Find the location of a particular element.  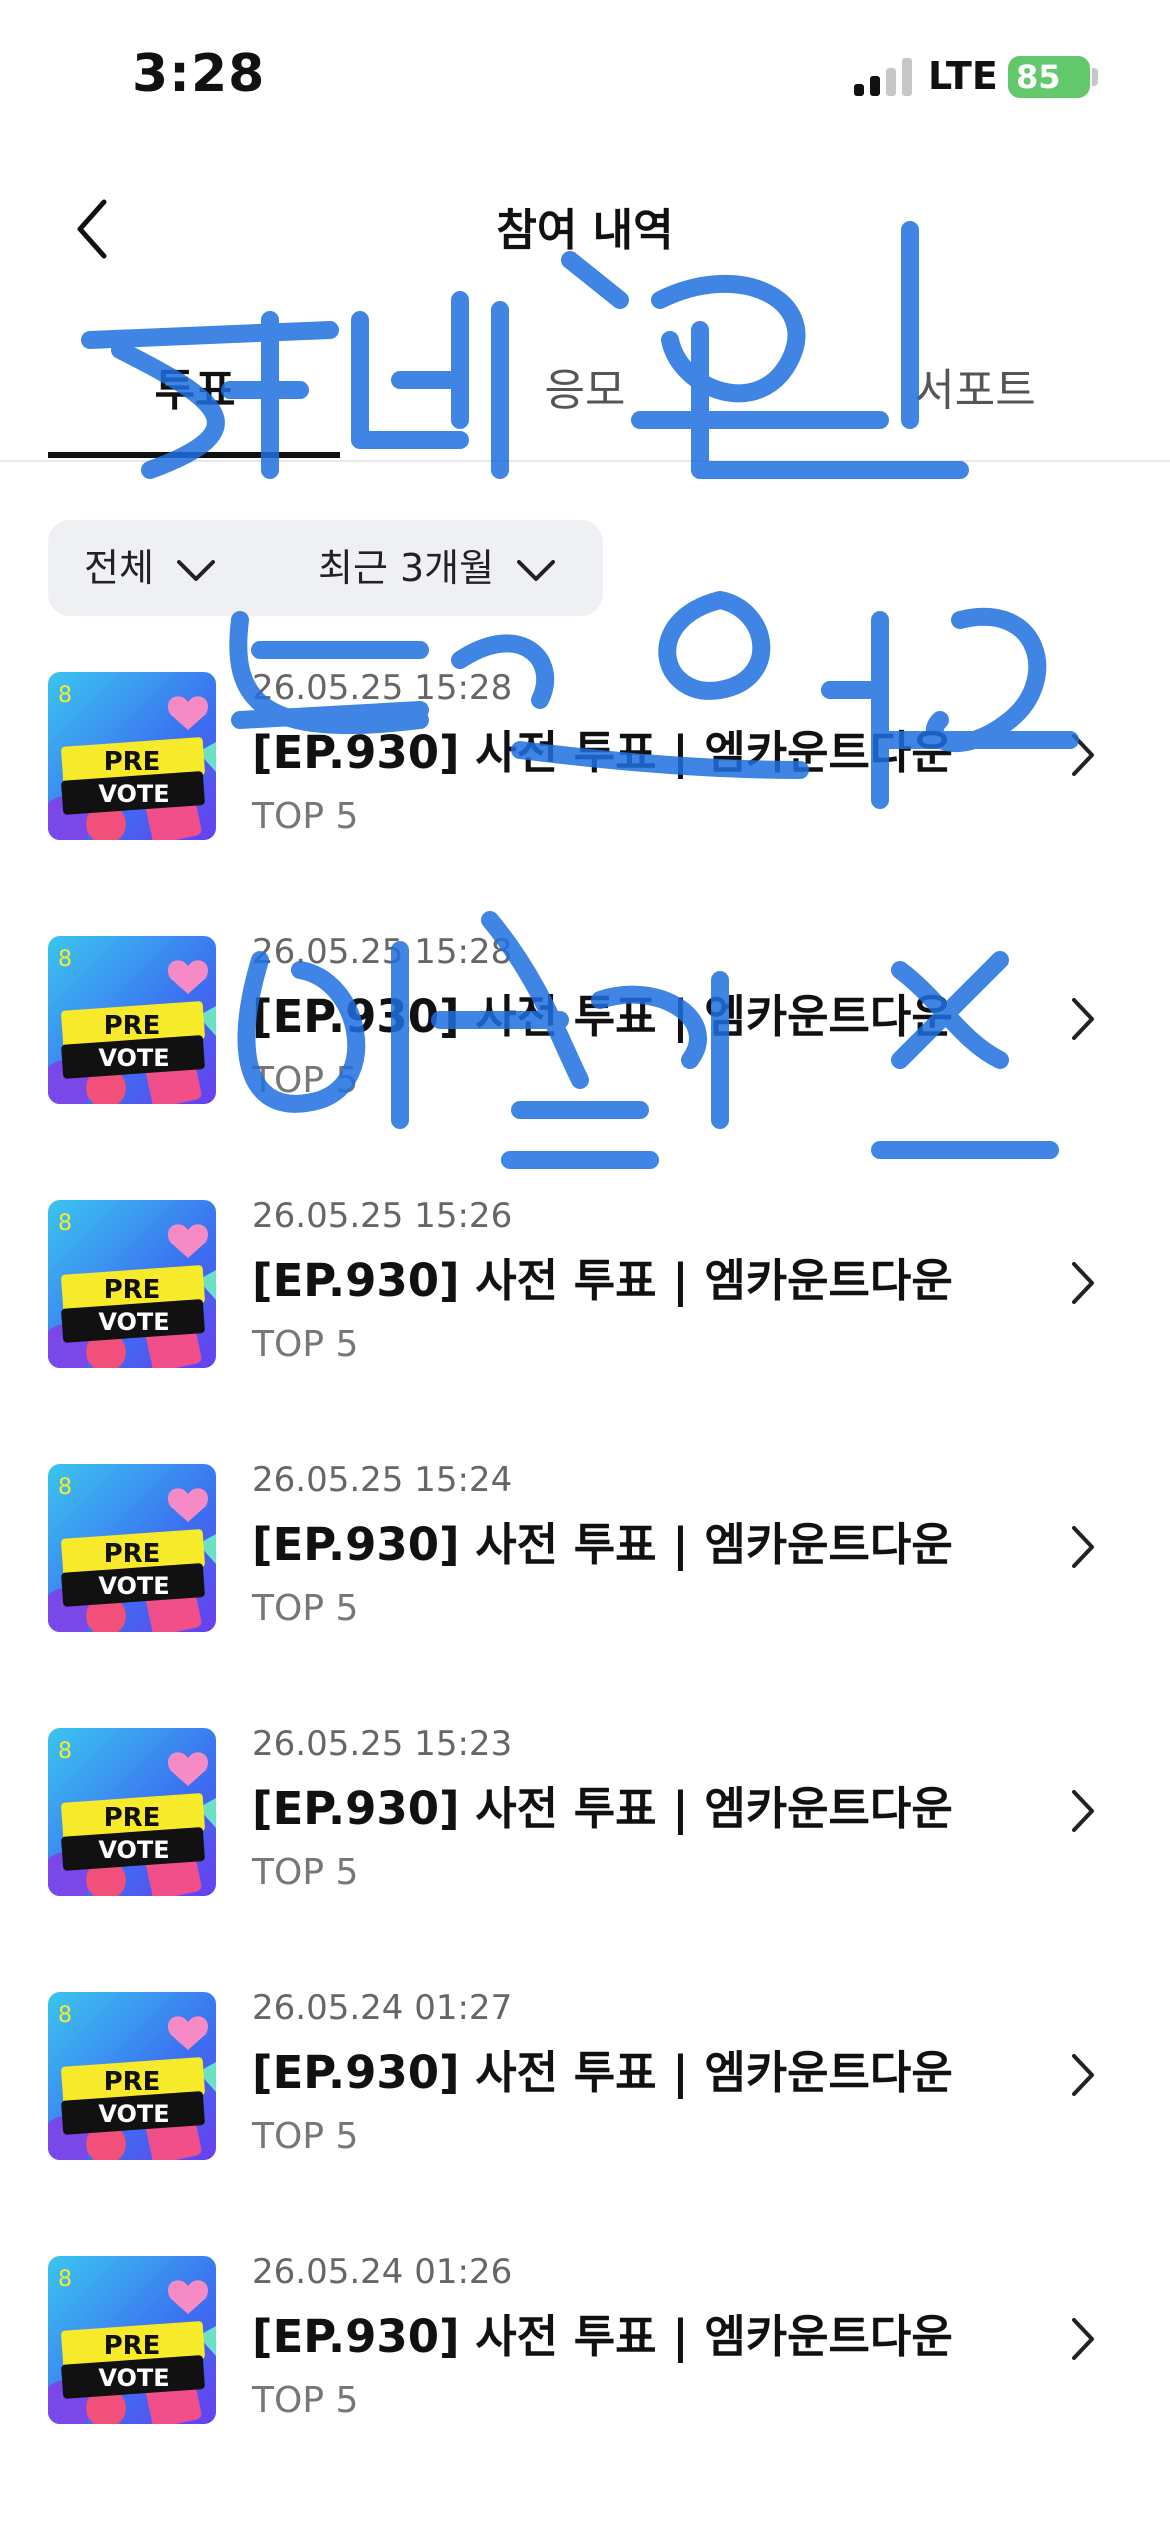

battery-level: 85 is located at coordinates (1038, 77).